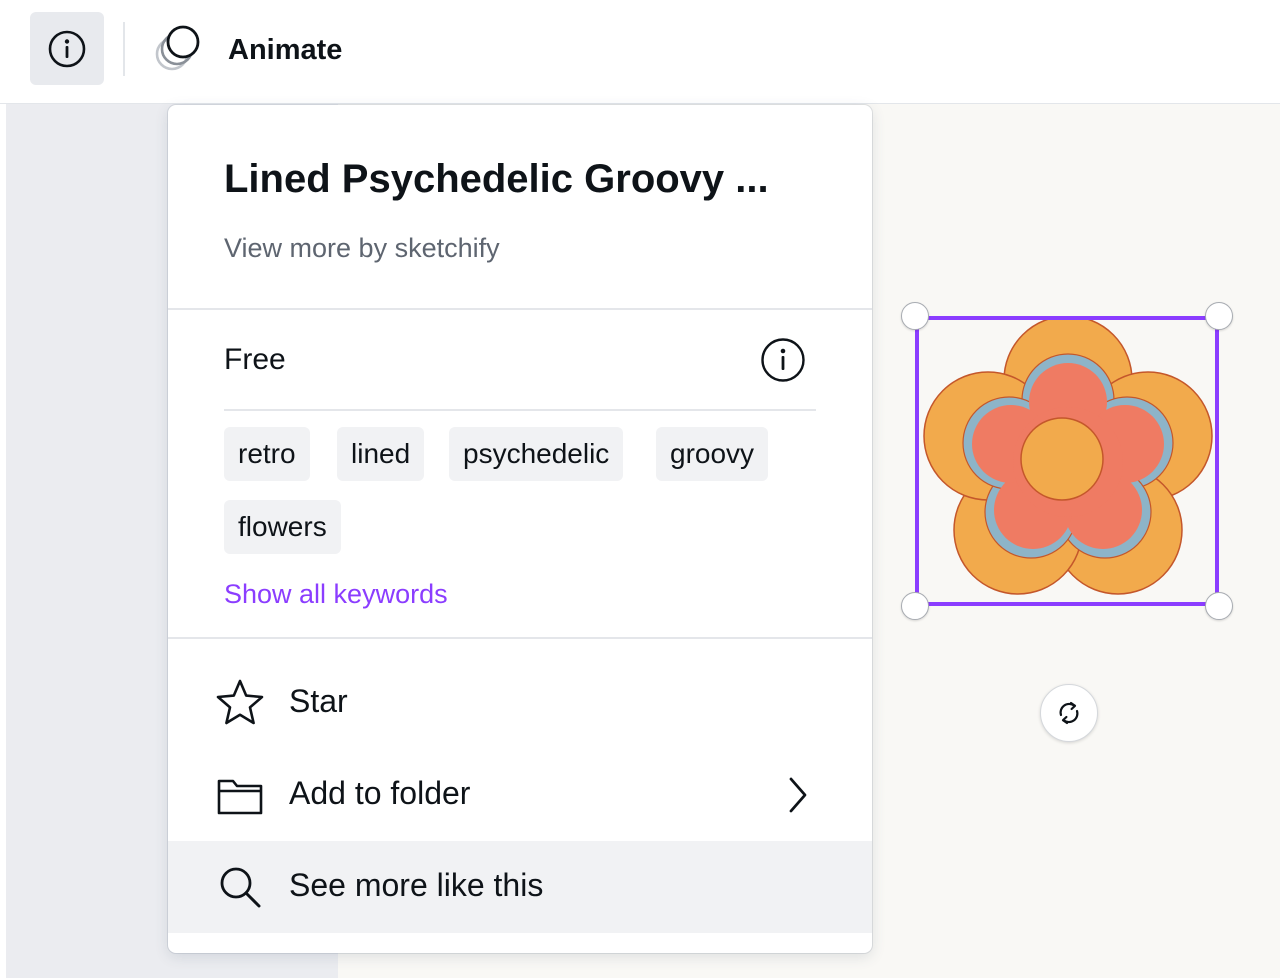 Image resolution: width=1280 pixels, height=978 pixels. I want to click on resize-handle-top-left, so click(915, 316).